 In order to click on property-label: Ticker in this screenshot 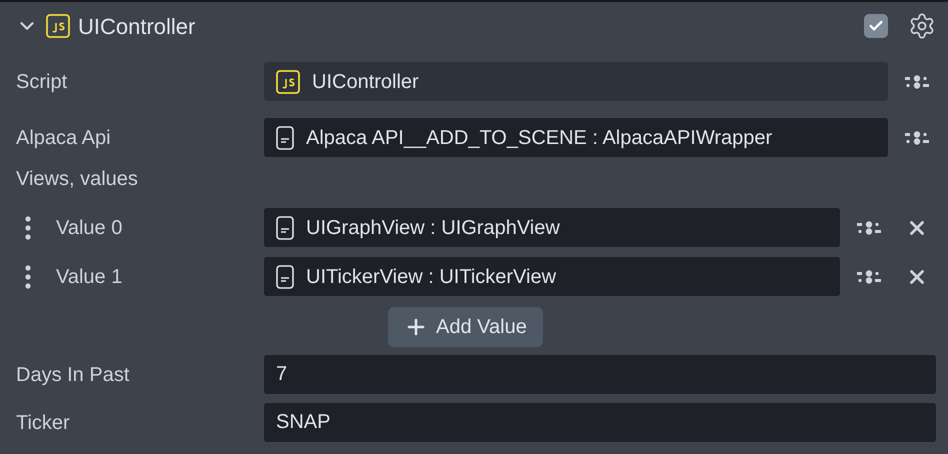, I will do `click(43, 423)`.